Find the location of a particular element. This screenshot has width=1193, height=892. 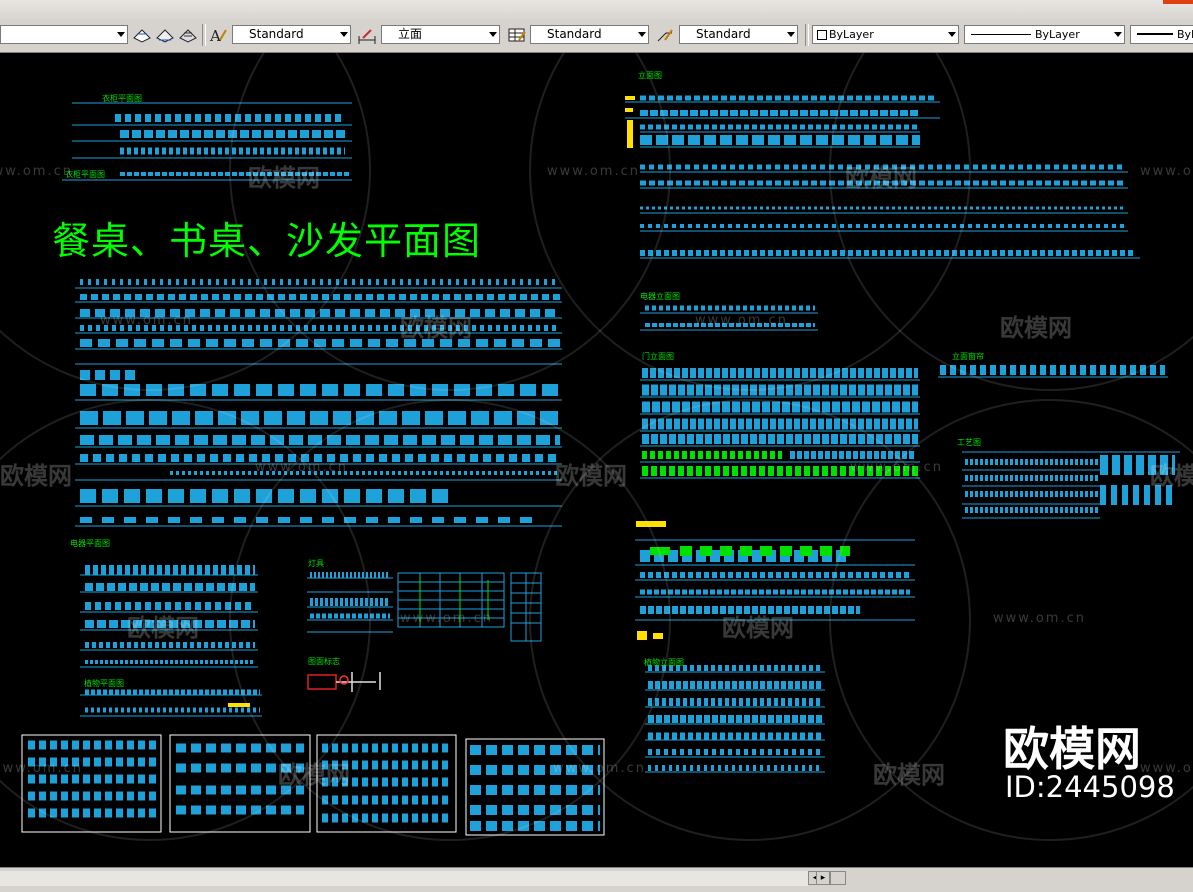

layer-combo is located at coordinates (64, 34).